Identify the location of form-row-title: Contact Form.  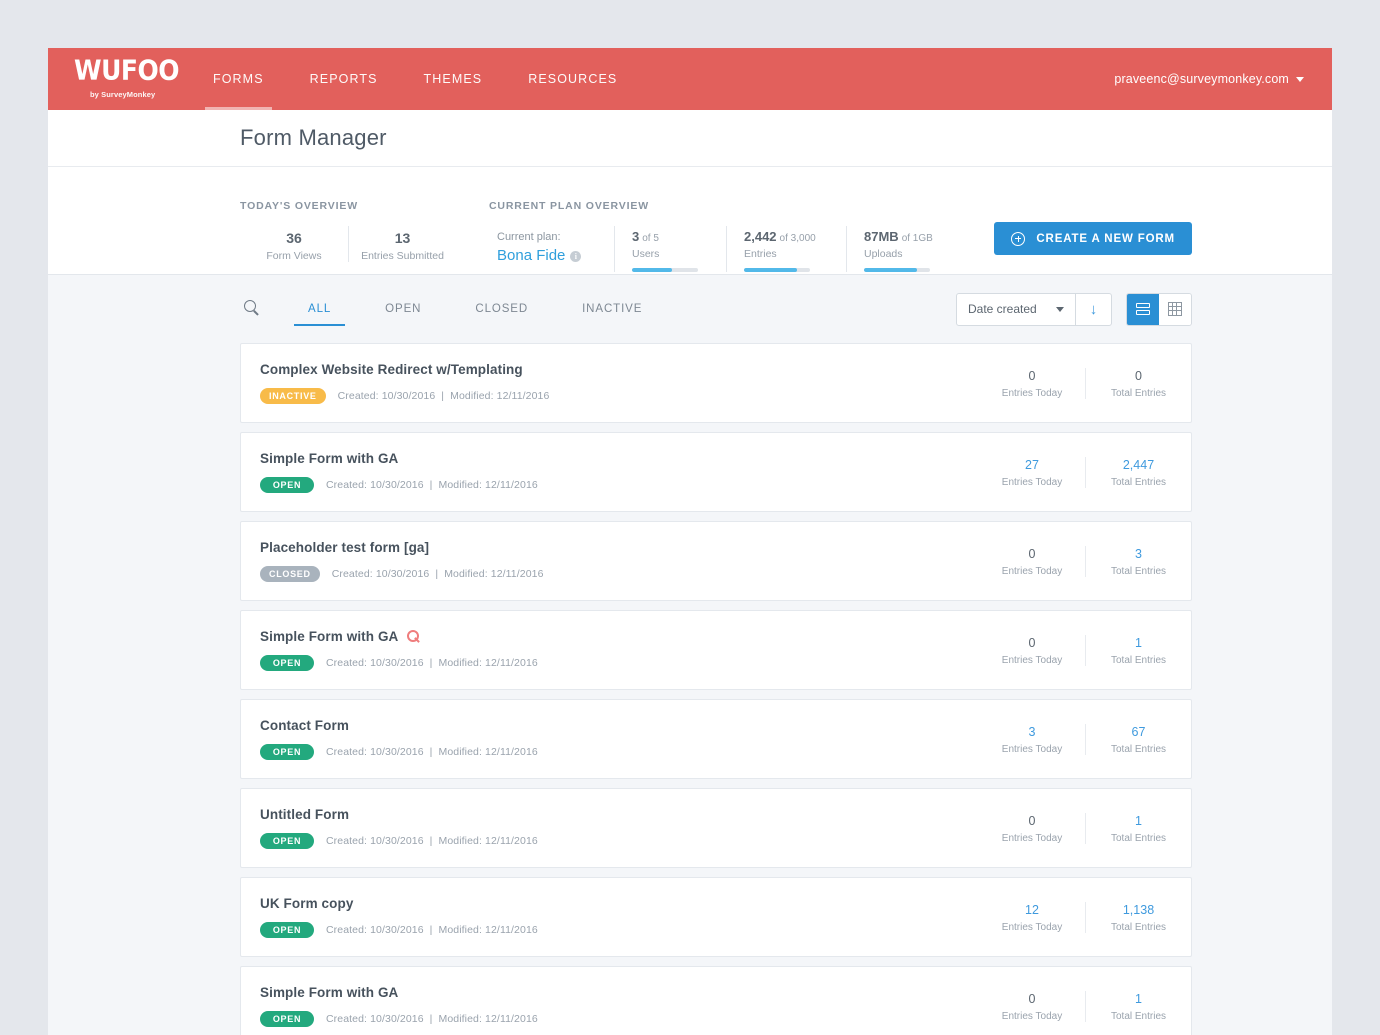
(619, 725).